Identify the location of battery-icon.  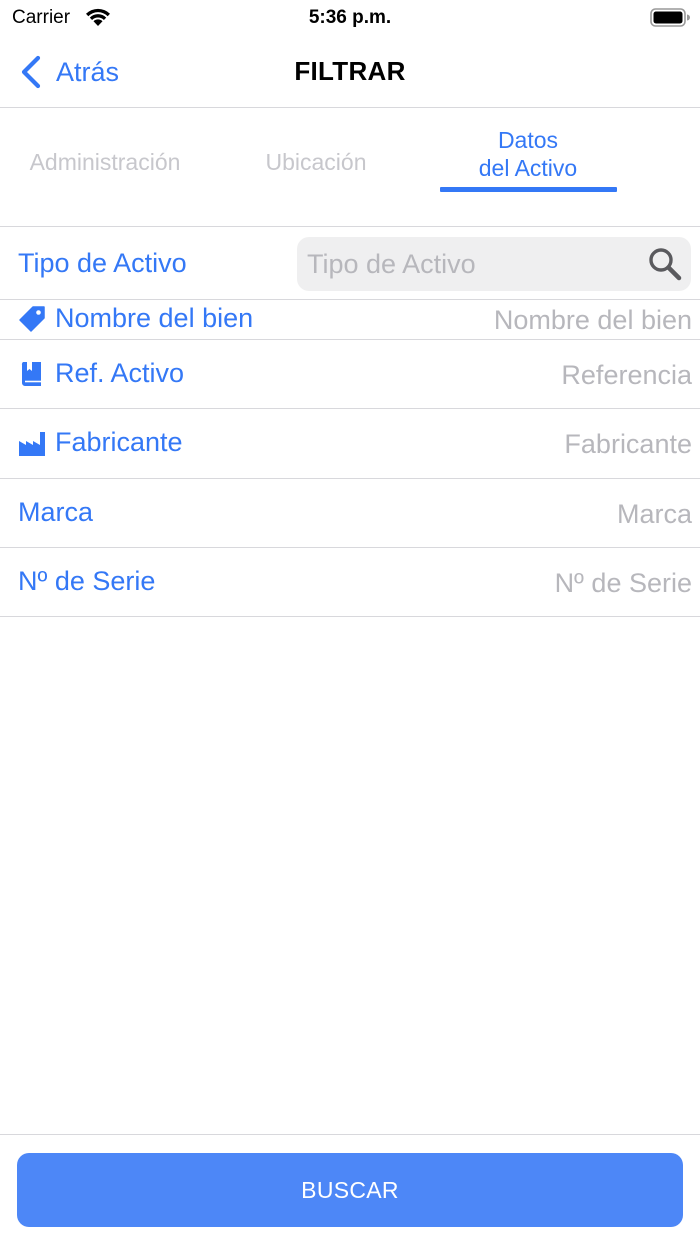
(670, 17).